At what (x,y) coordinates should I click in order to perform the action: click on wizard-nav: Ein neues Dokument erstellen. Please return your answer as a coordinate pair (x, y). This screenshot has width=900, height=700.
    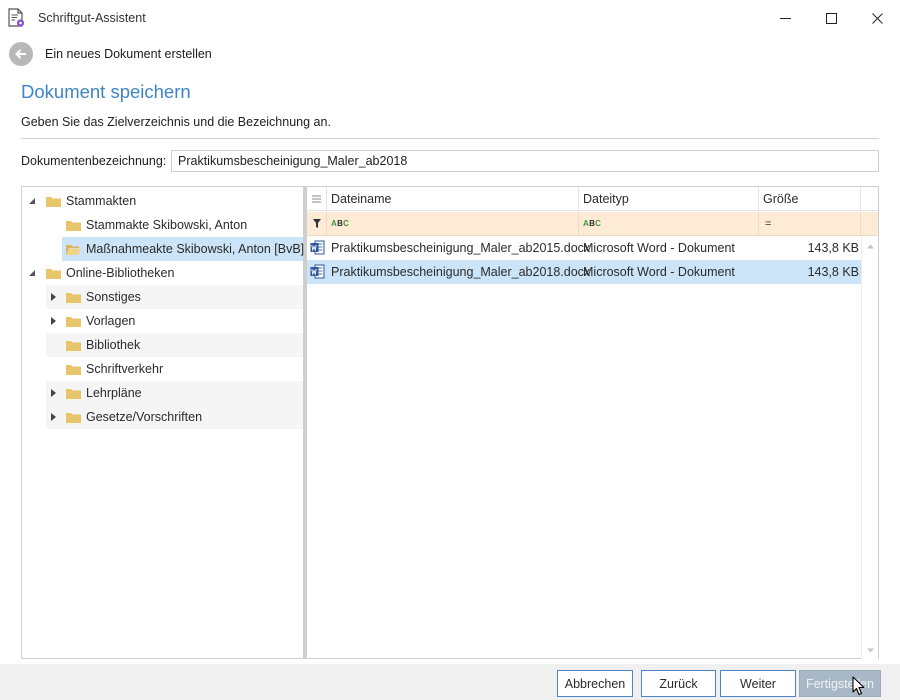
    Looking at the image, I should click on (450, 54).